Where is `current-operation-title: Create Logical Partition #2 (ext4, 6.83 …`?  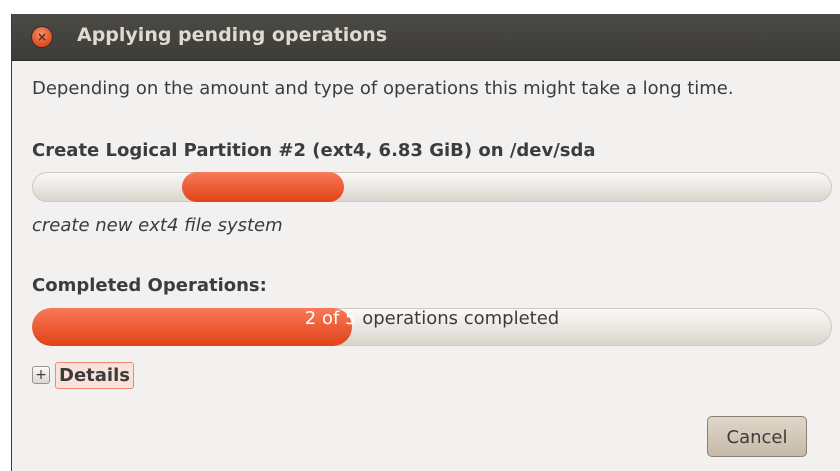
current-operation-title: Create Logical Partition #2 (ext4, 6.83 … is located at coordinates (314, 150).